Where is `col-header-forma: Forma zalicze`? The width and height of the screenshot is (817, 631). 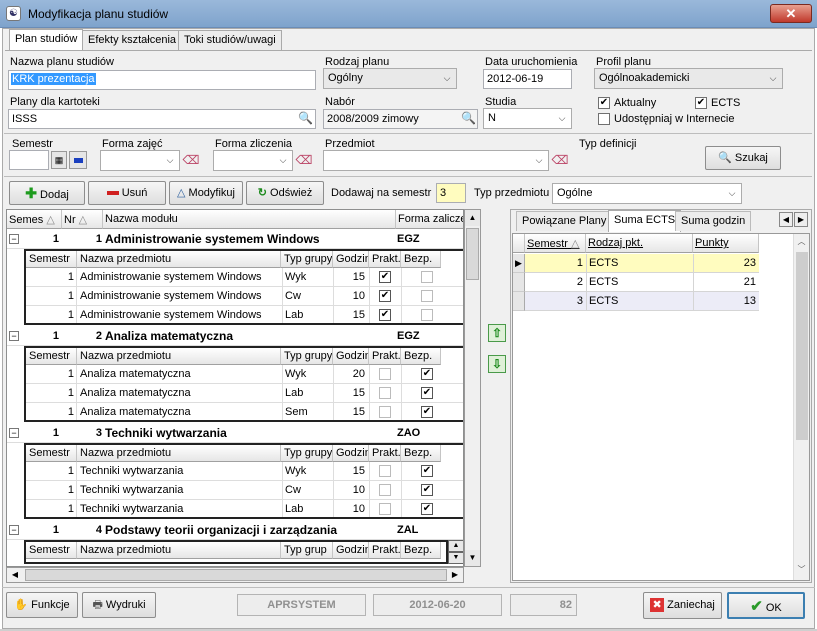
col-header-forma: Forma zalicze is located at coordinates (429, 219).